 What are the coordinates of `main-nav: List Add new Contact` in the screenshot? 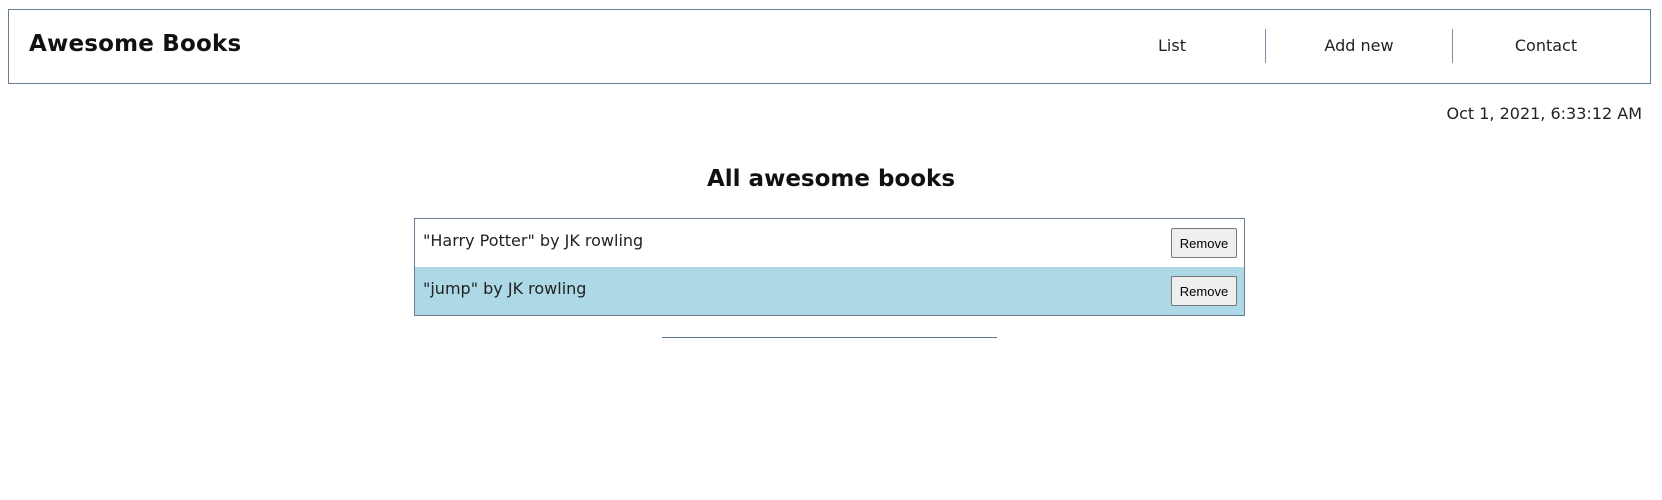 It's located at (1359, 46).